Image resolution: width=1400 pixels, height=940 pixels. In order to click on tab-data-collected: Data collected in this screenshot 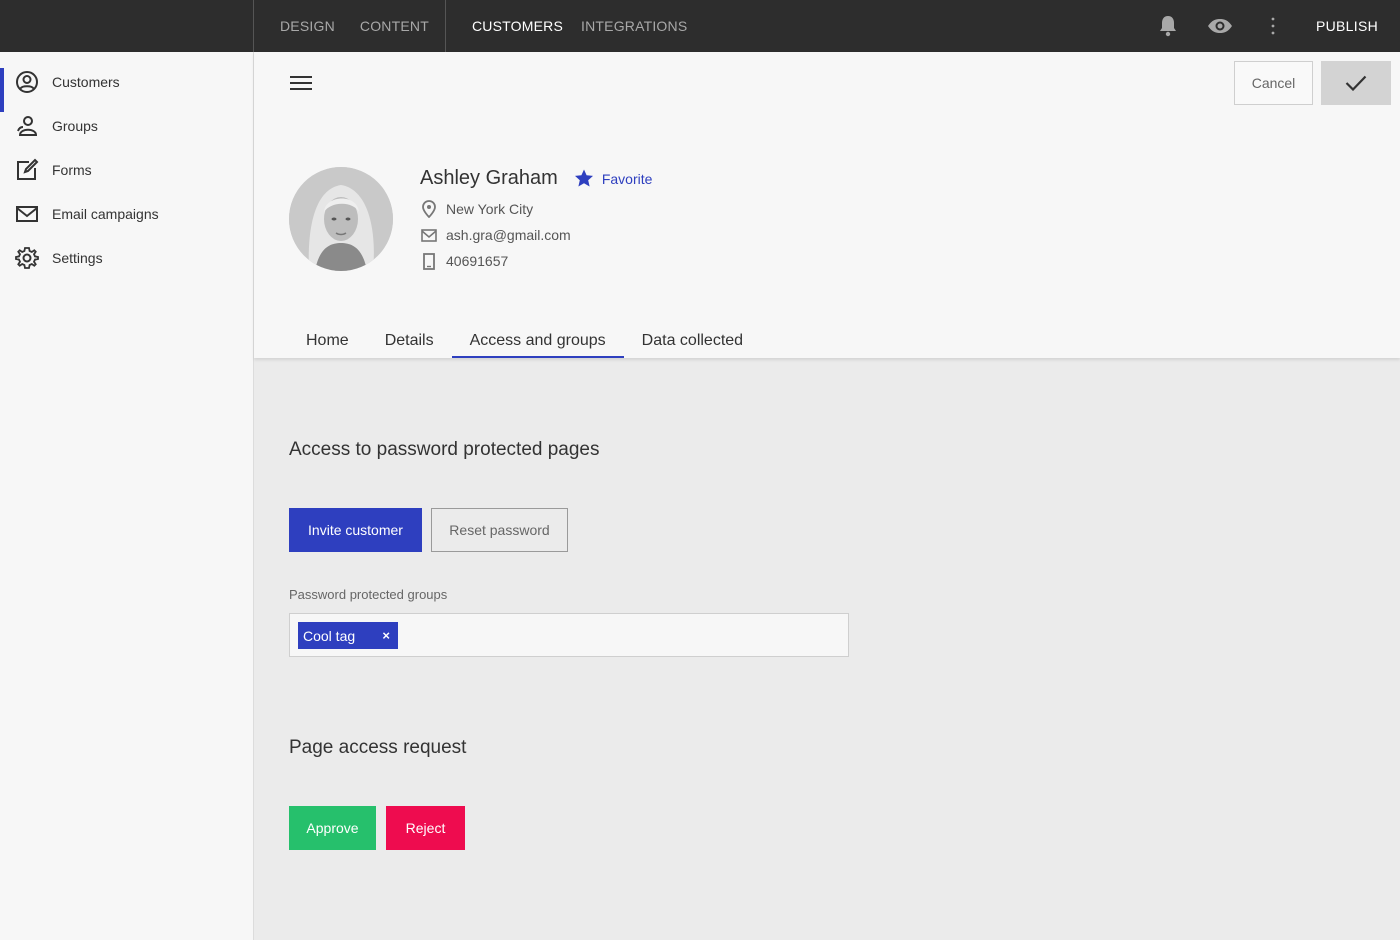, I will do `click(692, 341)`.